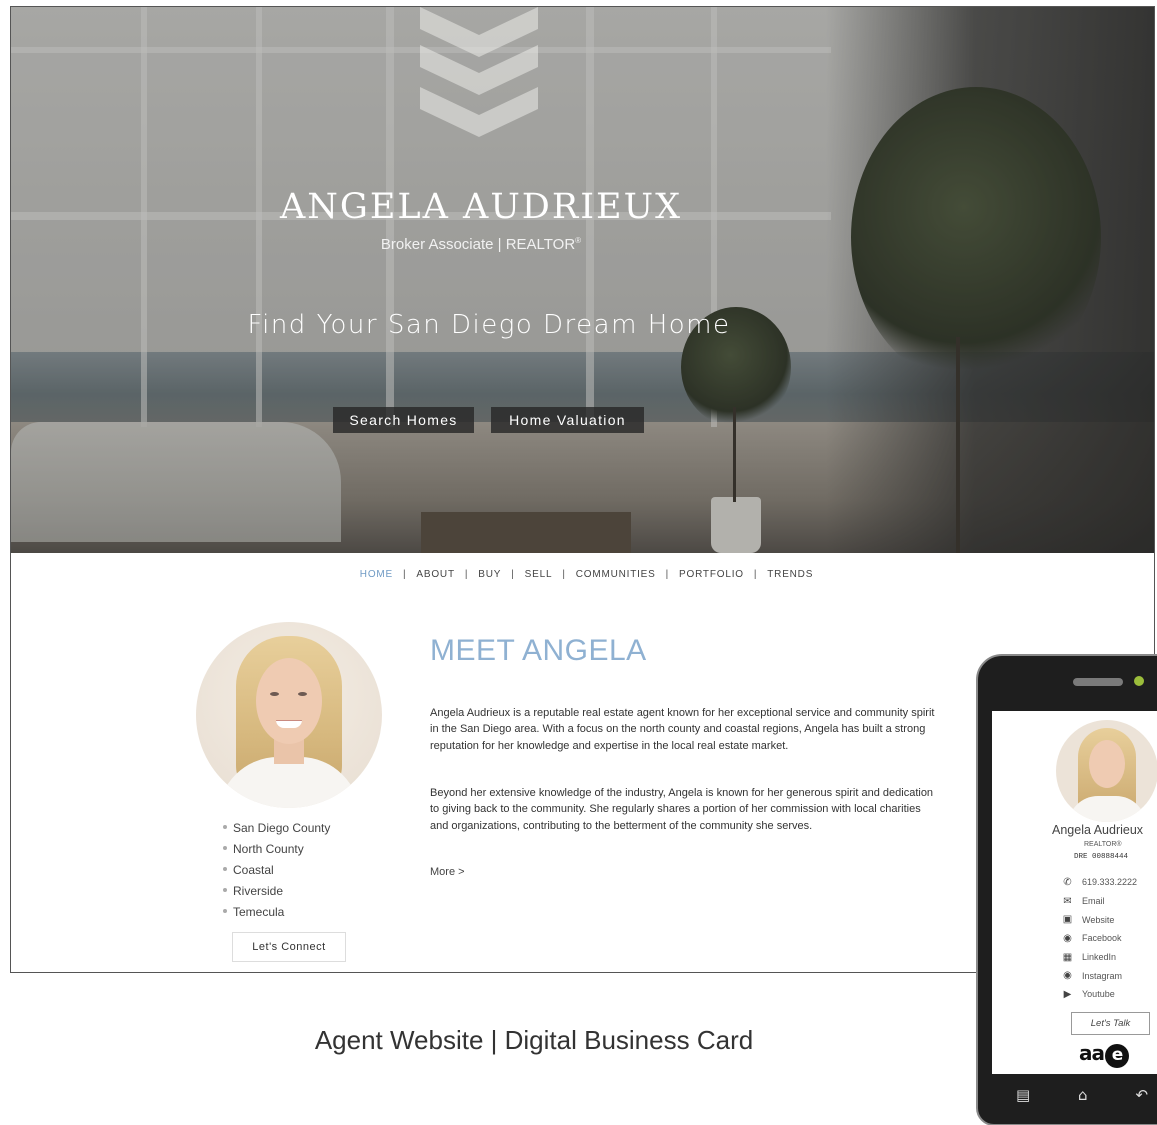 The image size is (1157, 1125). What do you see at coordinates (1067, 957) in the screenshot?
I see `linkedin-icon: ▦` at bounding box center [1067, 957].